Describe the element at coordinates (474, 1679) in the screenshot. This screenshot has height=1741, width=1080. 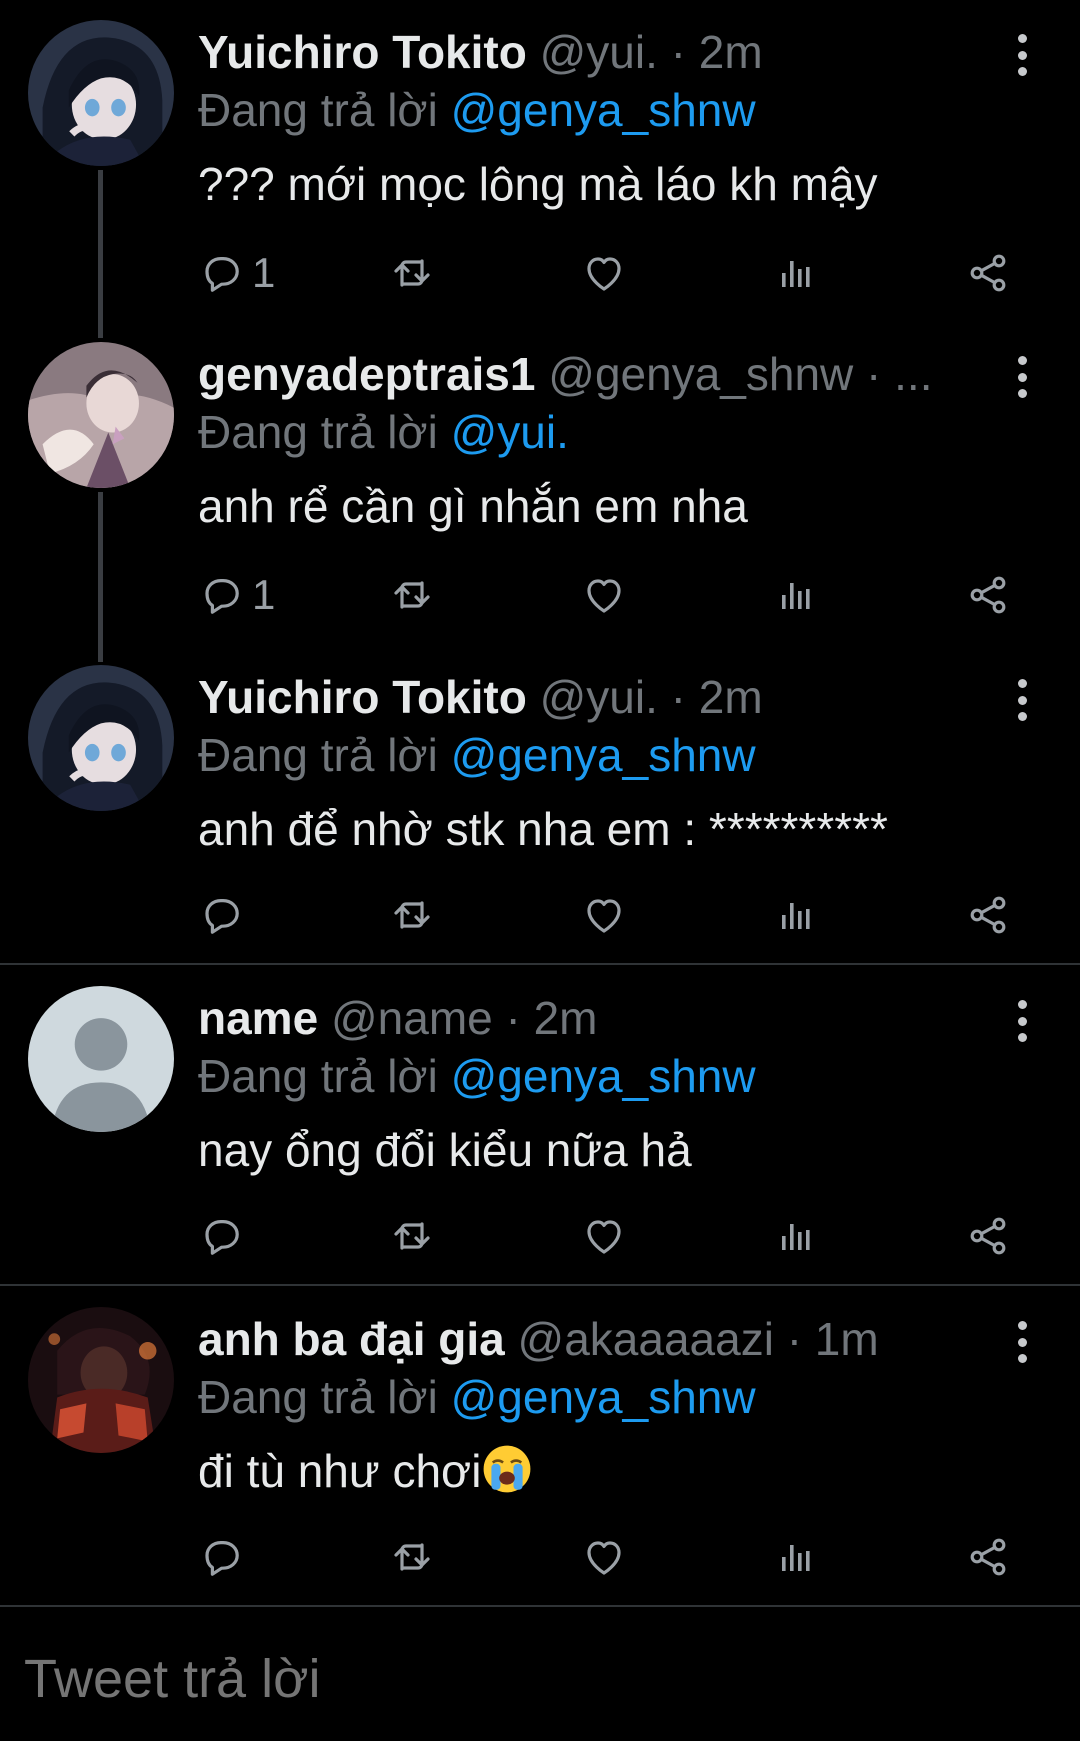
I see `reply-input` at that location.